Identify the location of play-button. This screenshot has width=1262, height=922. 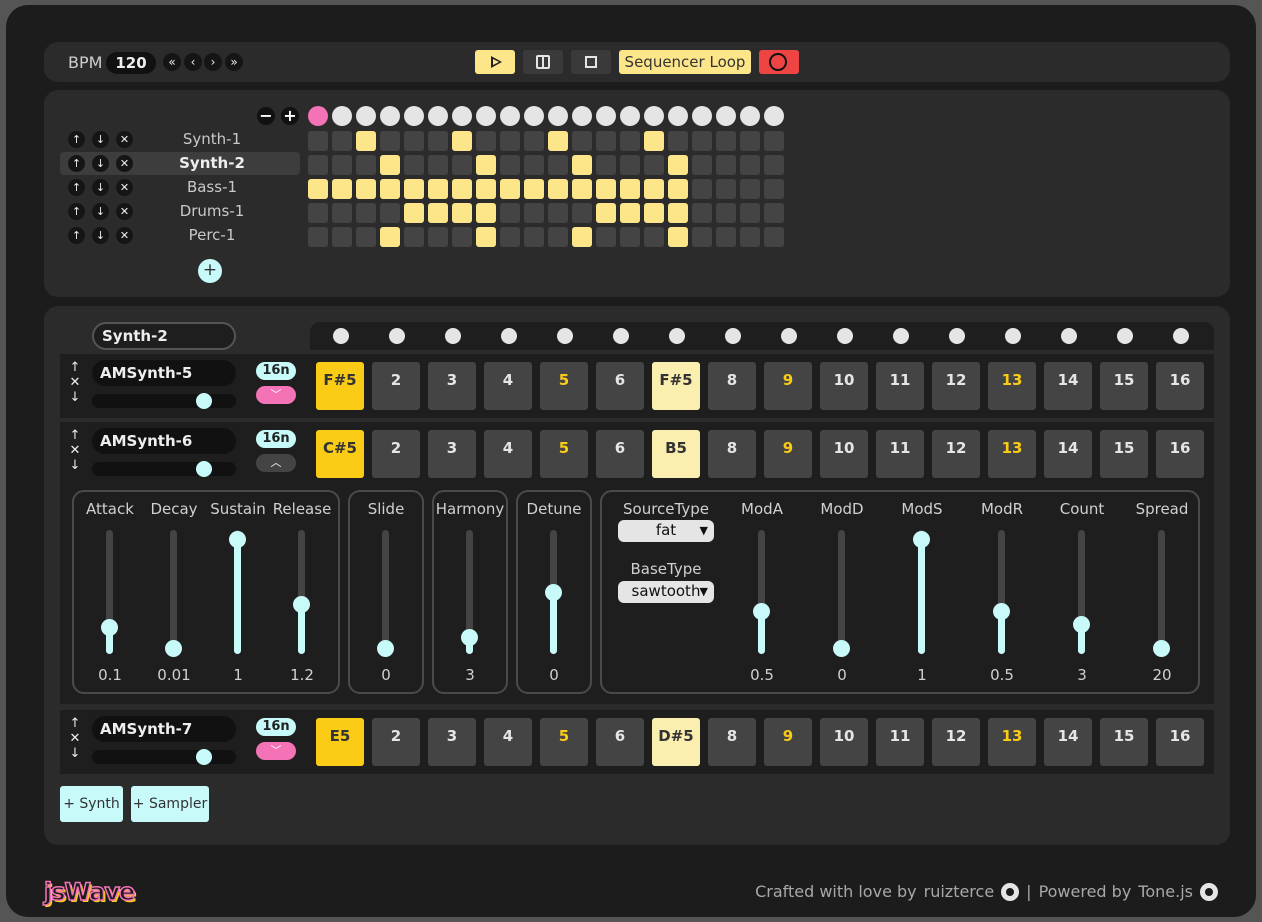
(495, 62).